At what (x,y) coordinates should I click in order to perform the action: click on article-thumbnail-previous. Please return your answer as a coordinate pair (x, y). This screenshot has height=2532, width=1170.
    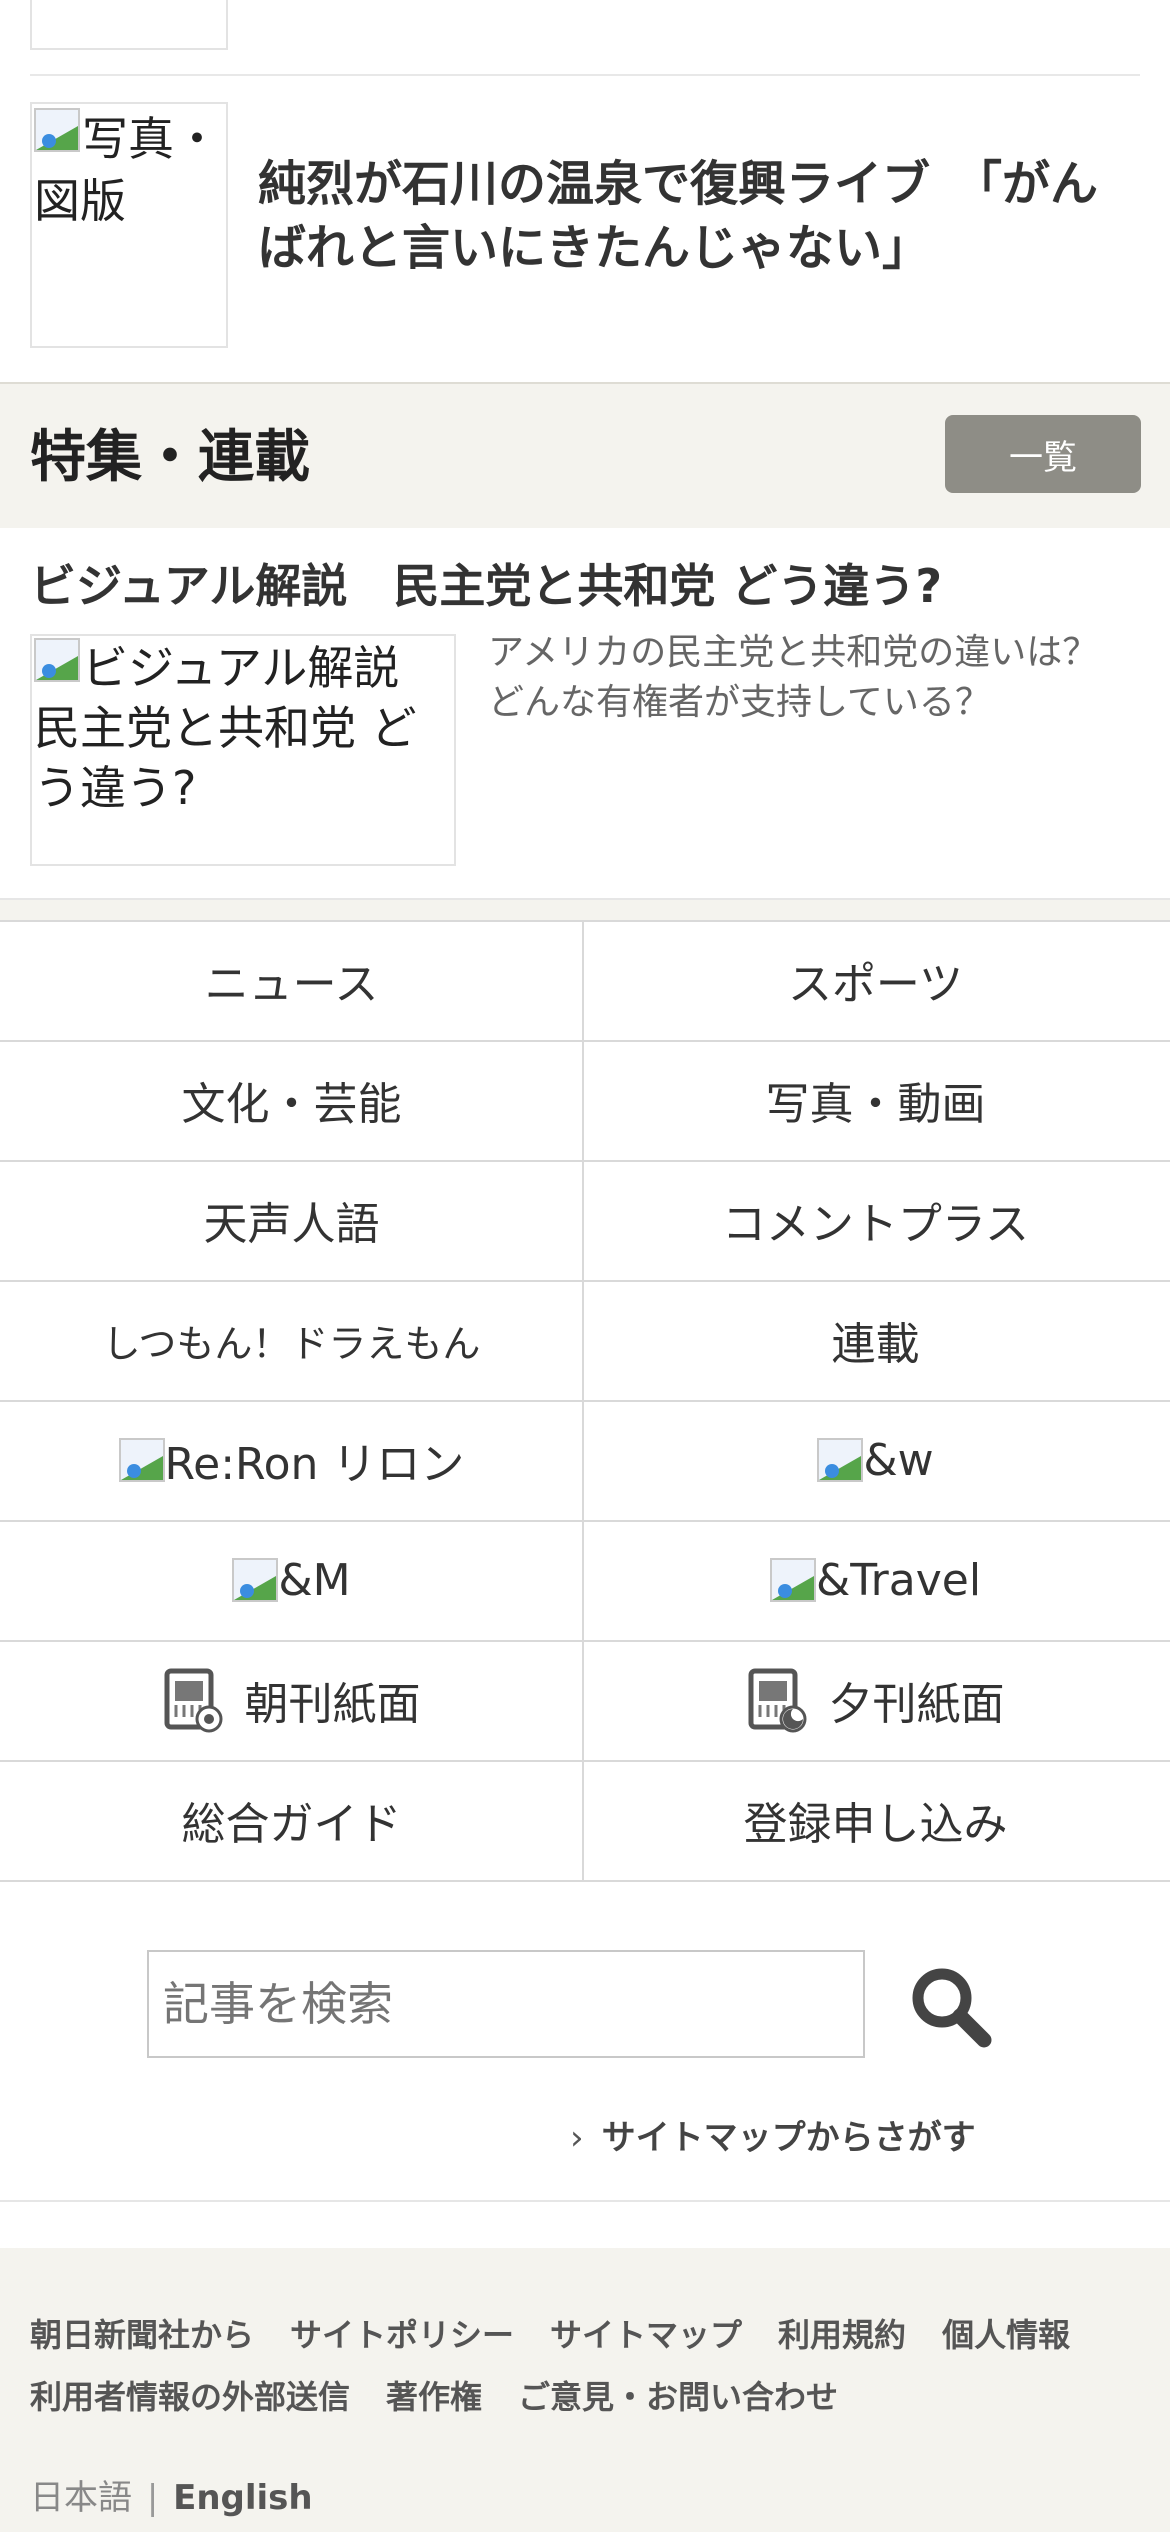
    Looking at the image, I should click on (129, 25).